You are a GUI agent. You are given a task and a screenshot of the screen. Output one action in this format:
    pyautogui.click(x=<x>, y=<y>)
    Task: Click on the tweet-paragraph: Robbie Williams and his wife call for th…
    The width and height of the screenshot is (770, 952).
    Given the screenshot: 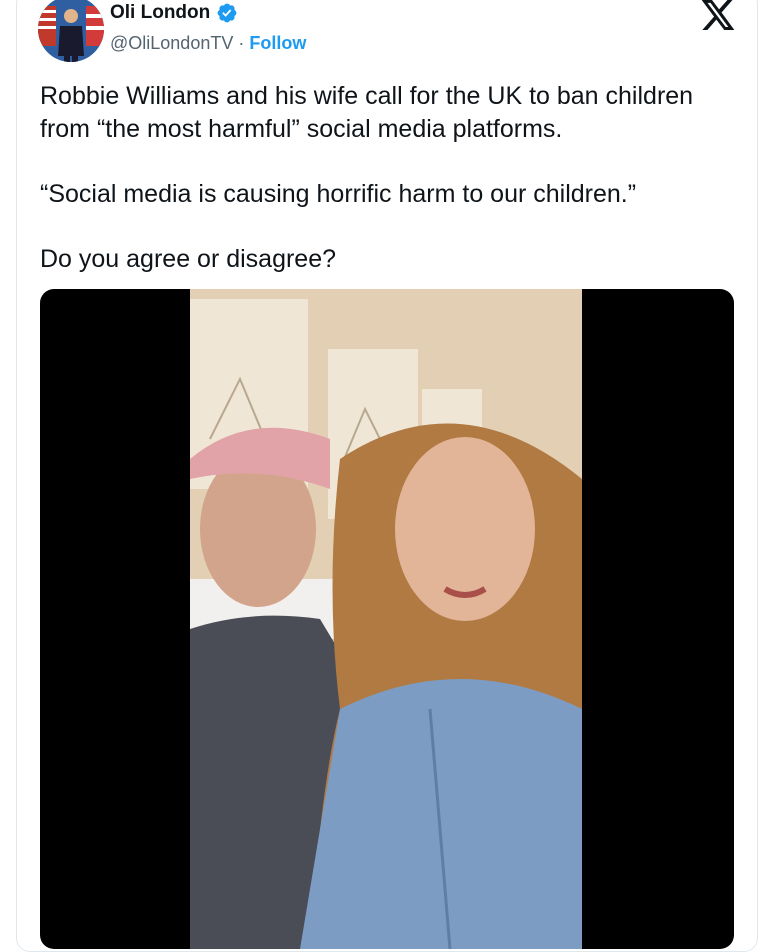 What is the action you would take?
    pyautogui.click(x=367, y=112)
    